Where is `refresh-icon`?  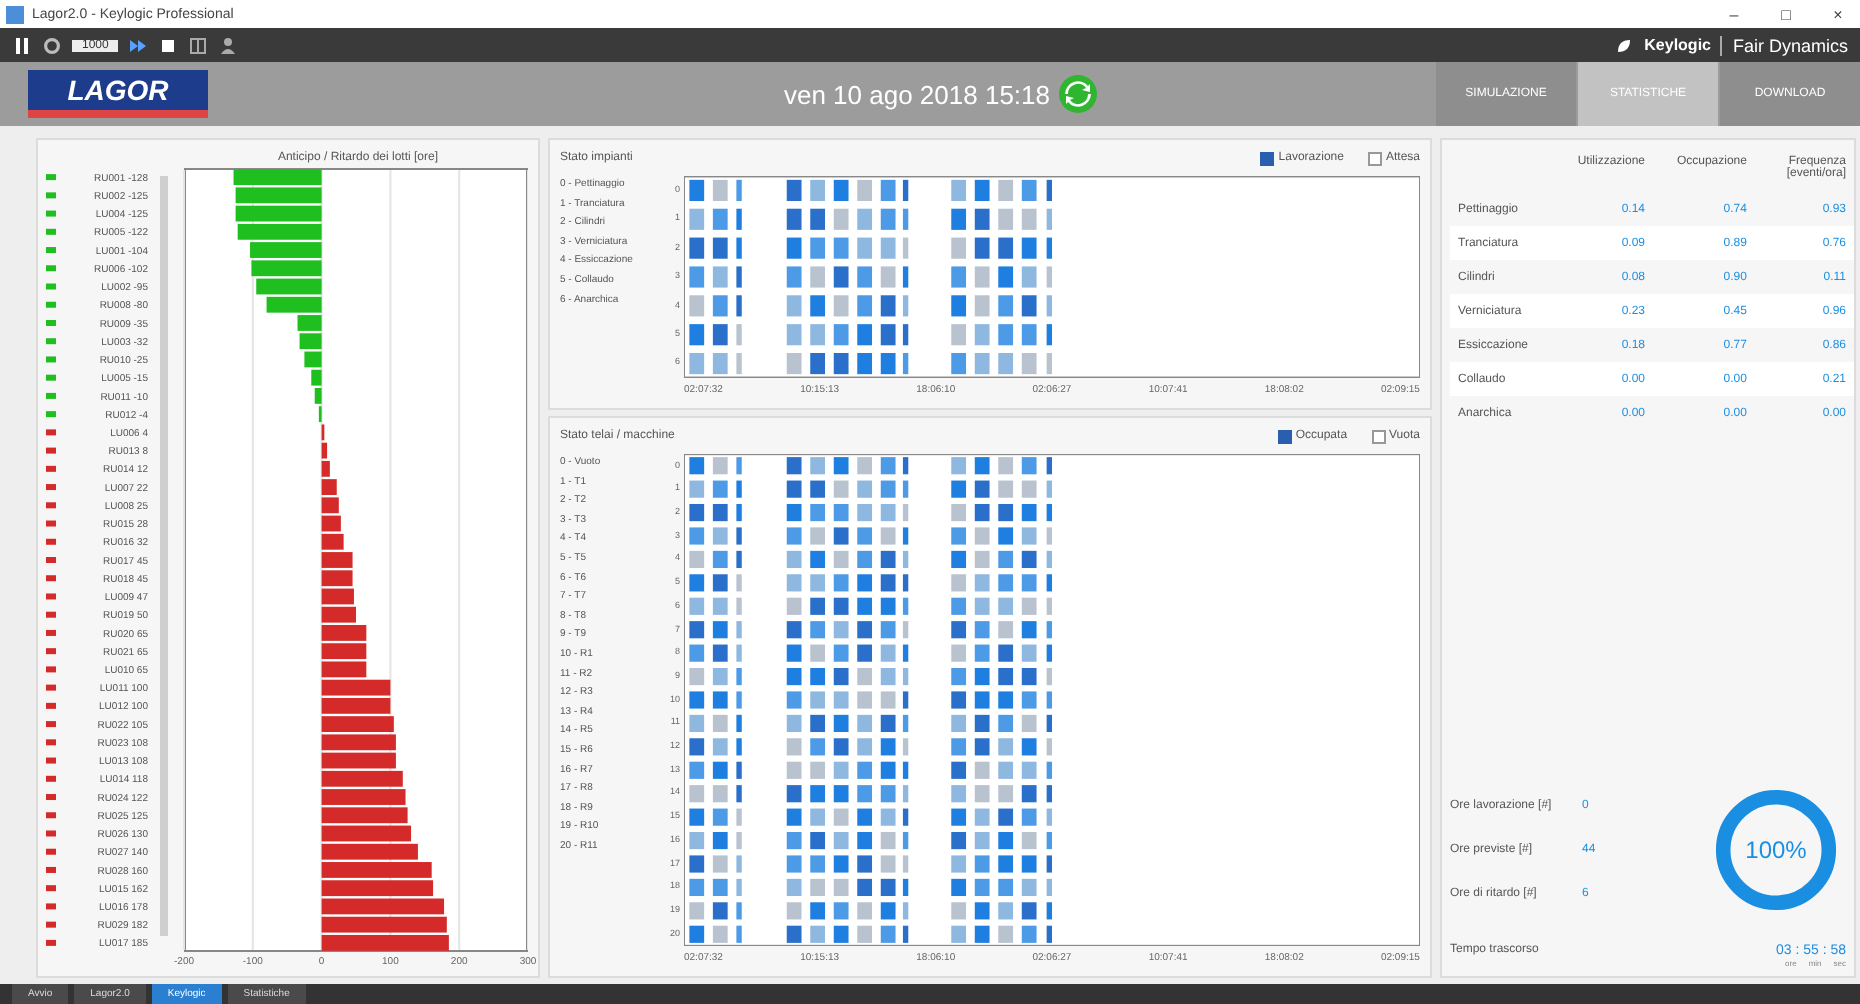 refresh-icon is located at coordinates (1078, 94).